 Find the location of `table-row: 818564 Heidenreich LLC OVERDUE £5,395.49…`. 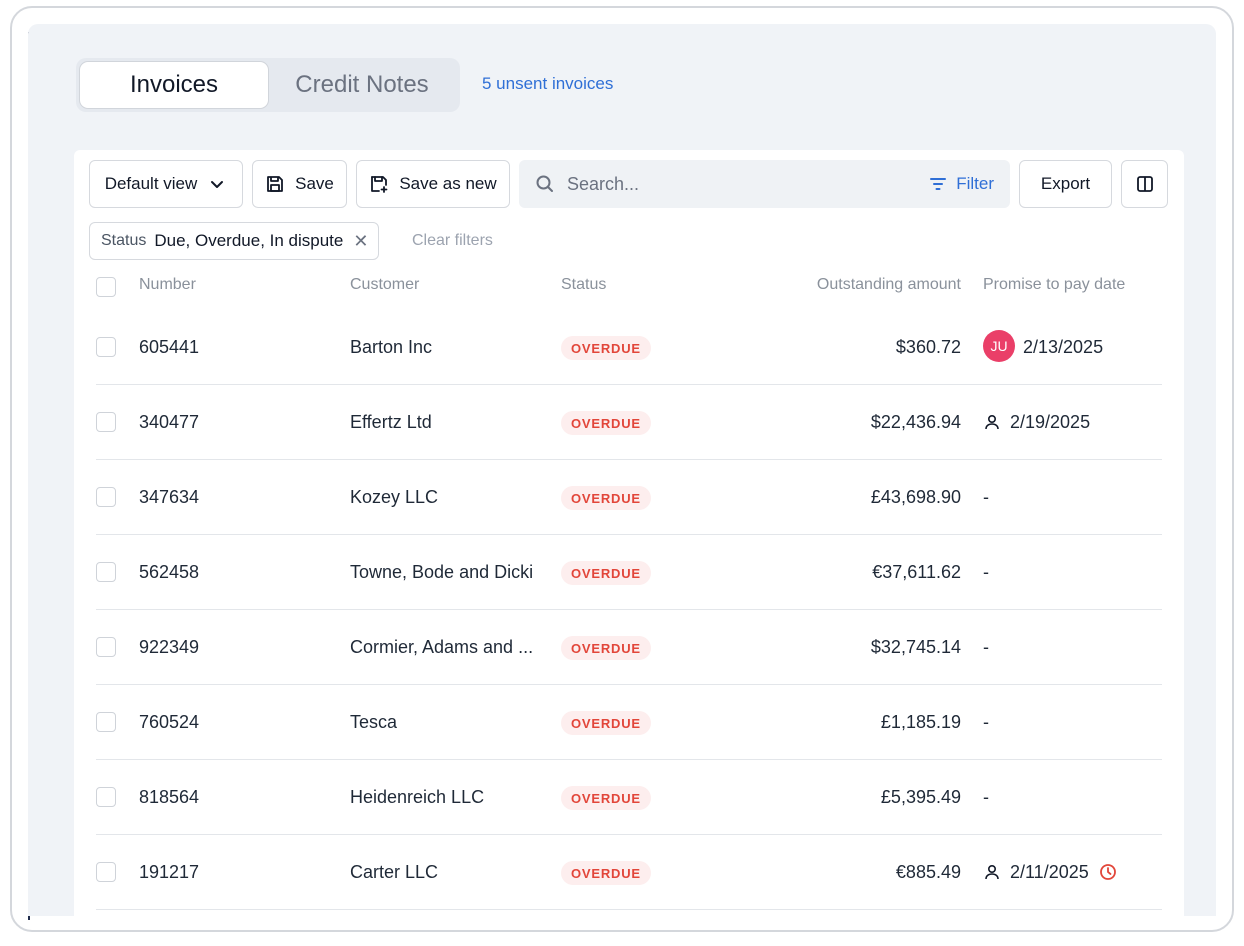

table-row: 818564 Heidenreich LLC OVERDUE £5,395.49… is located at coordinates (629, 797).